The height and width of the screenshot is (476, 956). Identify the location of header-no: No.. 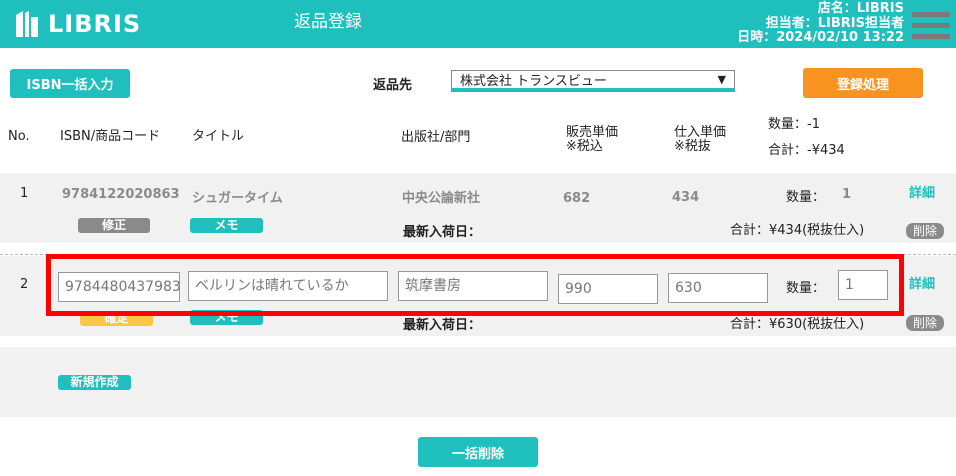
(19, 136).